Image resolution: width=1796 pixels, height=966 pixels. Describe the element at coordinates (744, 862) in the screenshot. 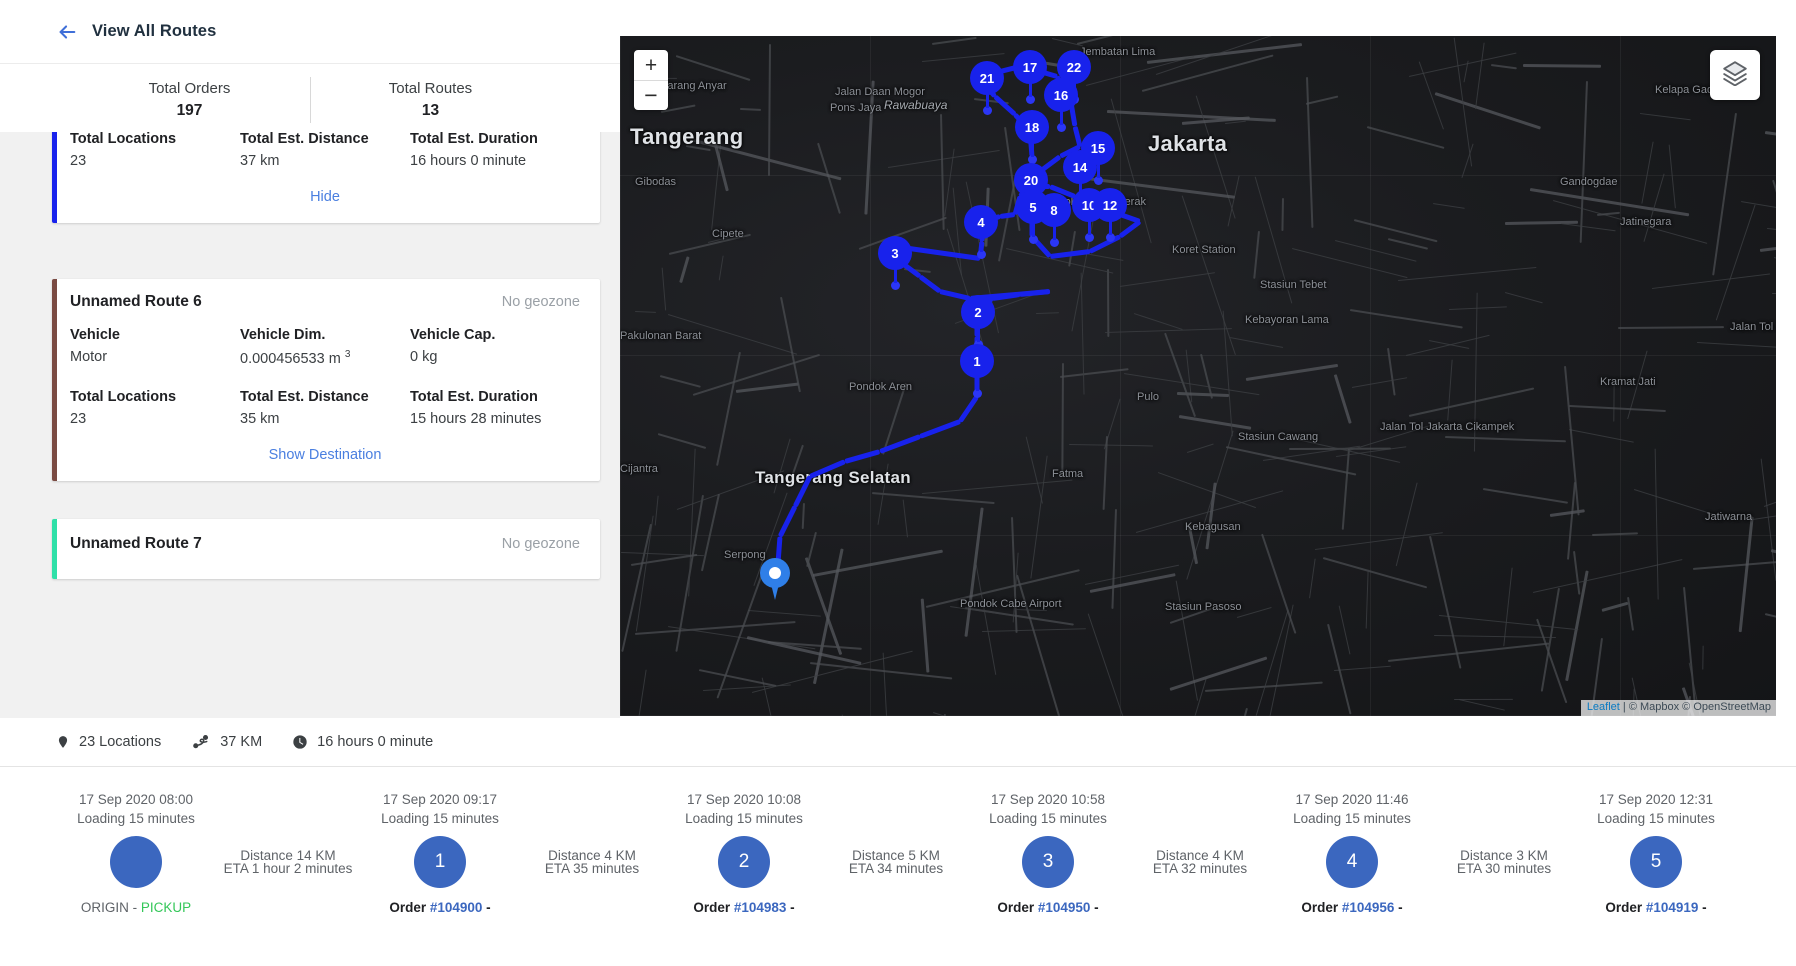

I see `timeline-stop-circle: 2` at that location.